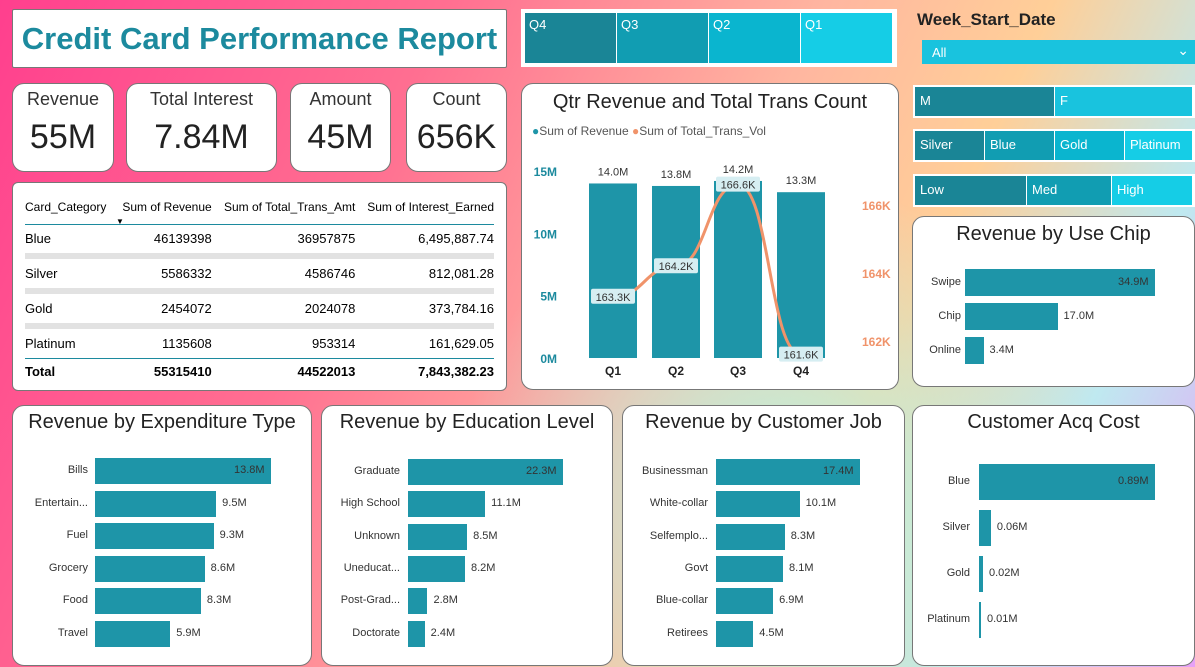 The image size is (1195, 667). What do you see at coordinates (370, 503) in the screenshot?
I see `bar-category-label: High School` at bounding box center [370, 503].